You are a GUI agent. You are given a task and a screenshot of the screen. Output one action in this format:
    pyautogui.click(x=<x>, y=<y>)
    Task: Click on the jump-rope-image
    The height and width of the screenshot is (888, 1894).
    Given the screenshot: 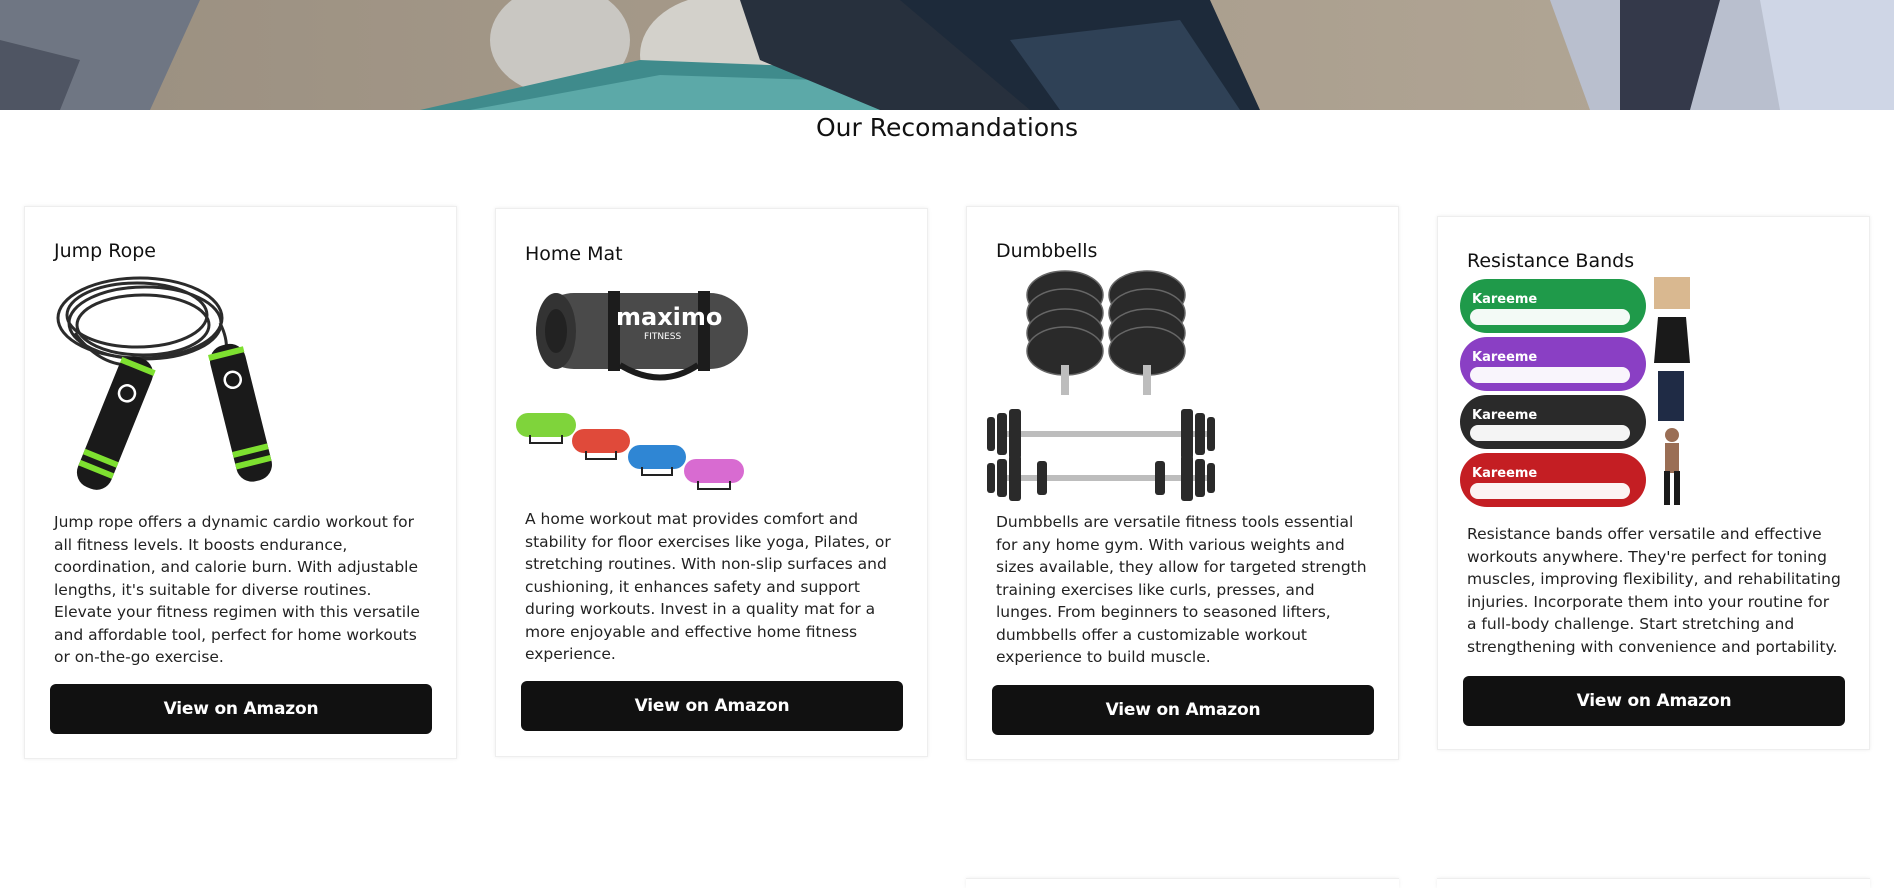 What is the action you would take?
    pyautogui.click(x=165, y=383)
    